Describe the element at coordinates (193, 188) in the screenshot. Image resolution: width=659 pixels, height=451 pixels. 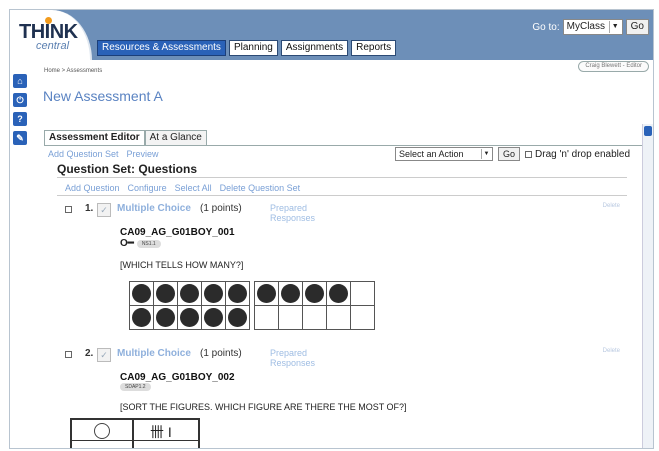
I see `select-all-link: Select All` at that location.